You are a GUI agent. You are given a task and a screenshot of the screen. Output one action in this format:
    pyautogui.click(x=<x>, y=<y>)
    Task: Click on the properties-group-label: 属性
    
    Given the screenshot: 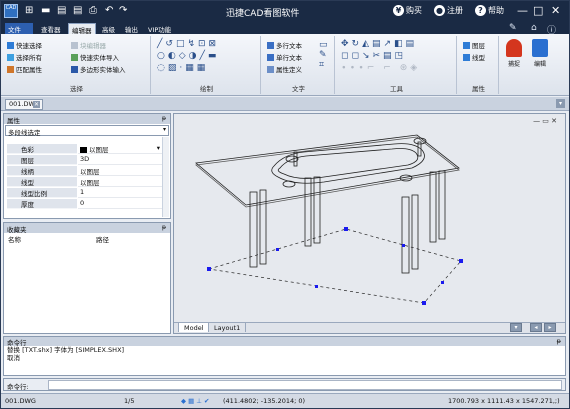 What is the action you would take?
    pyautogui.click(x=478, y=89)
    